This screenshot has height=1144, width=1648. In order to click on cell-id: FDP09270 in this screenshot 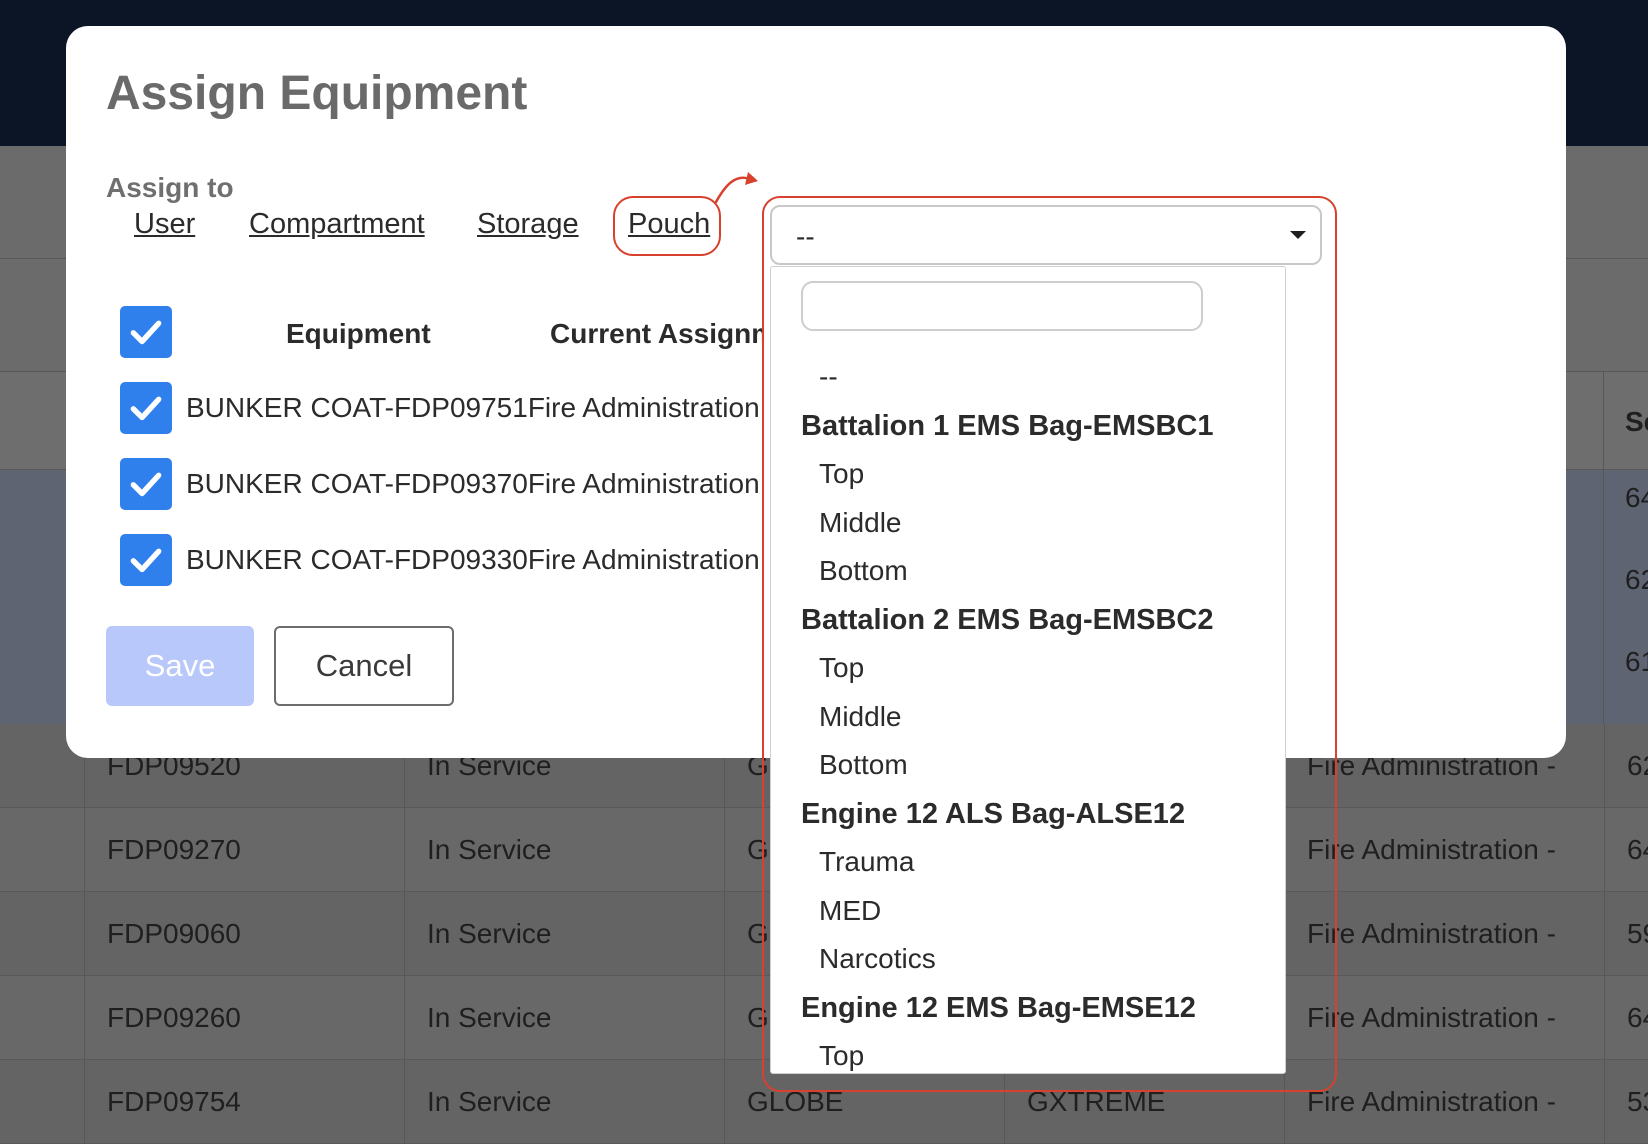, I will do `click(244, 850)`.